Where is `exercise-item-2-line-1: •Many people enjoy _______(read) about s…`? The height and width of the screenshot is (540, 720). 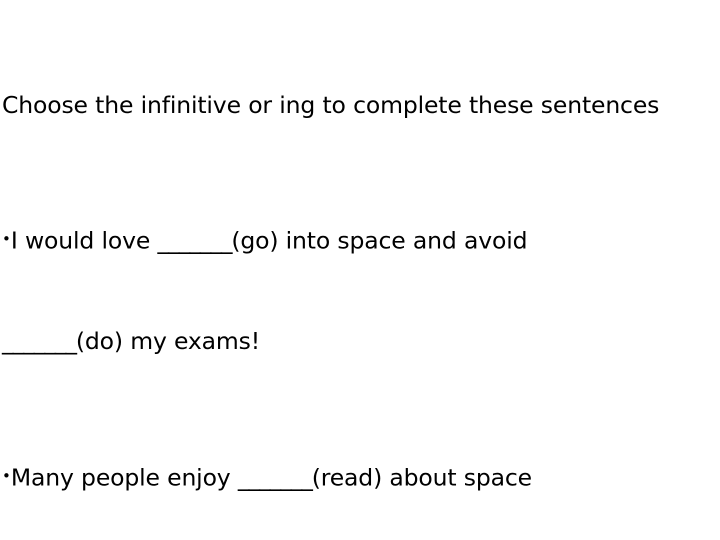 exercise-item-2-line-1: •Many people enjoy _______(read) about s… is located at coordinates (267, 477).